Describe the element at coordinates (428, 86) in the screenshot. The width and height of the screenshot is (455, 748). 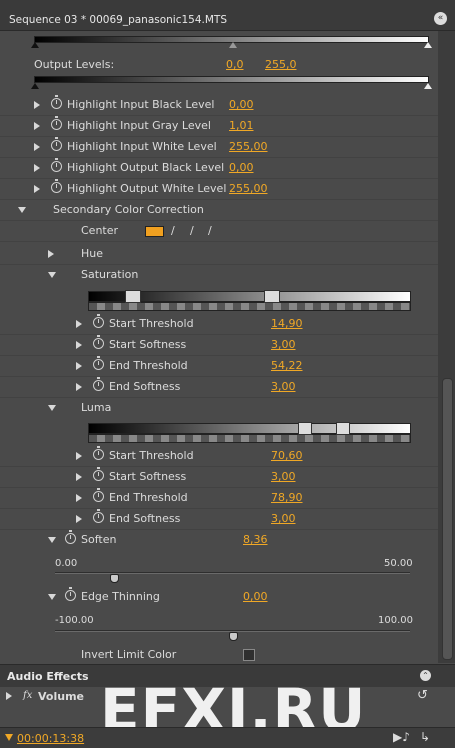
I see `output-white-handle` at that location.